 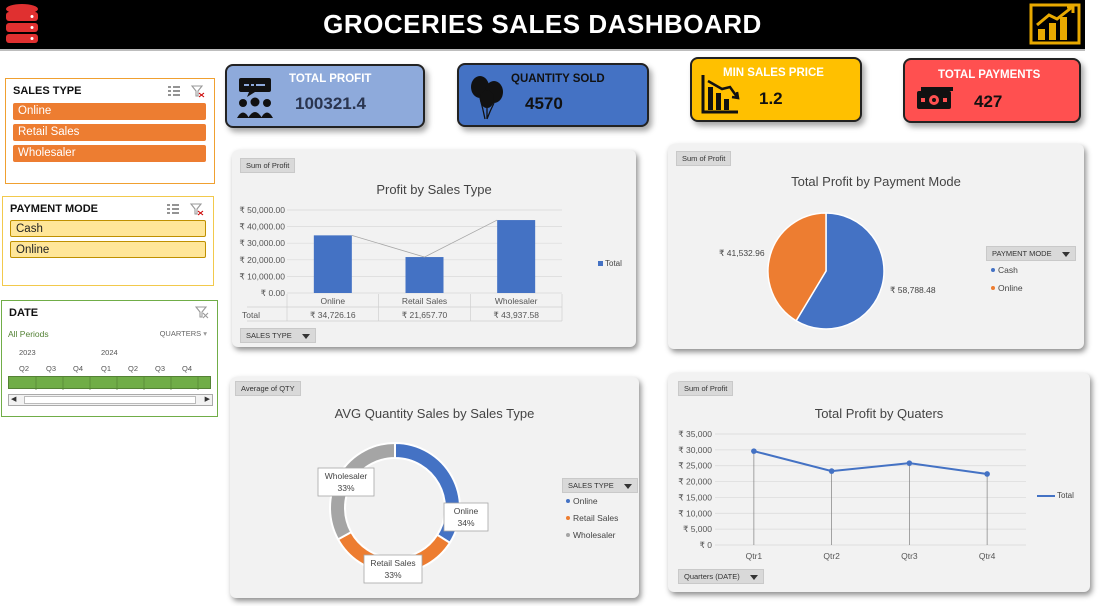 What do you see at coordinates (831, 556) in the screenshot?
I see `x-tick-label: Qtr2` at bounding box center [831, 556].